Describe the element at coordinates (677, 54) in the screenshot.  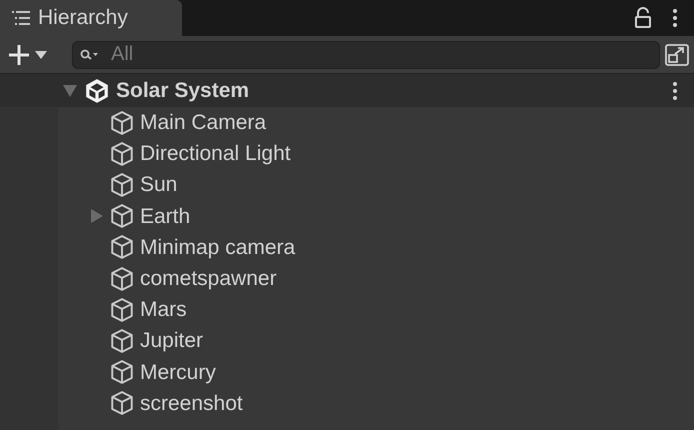
I see `maximize-icon` at that location.